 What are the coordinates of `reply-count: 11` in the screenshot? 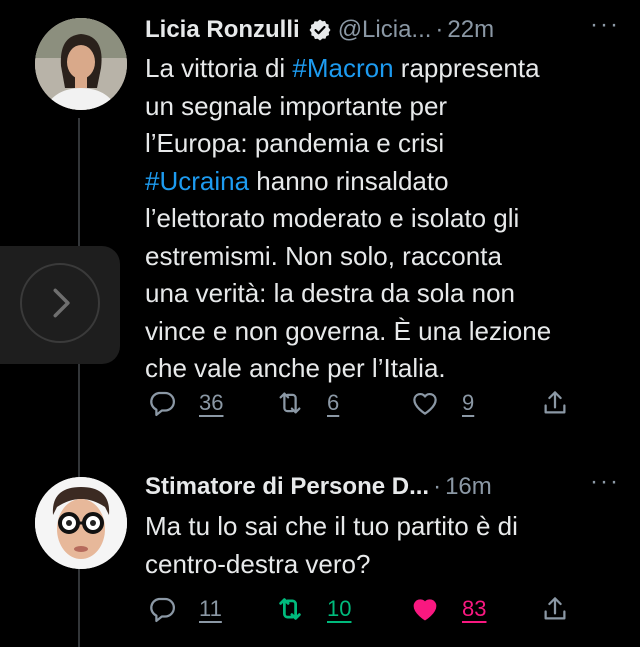 It's located at (210, 608).